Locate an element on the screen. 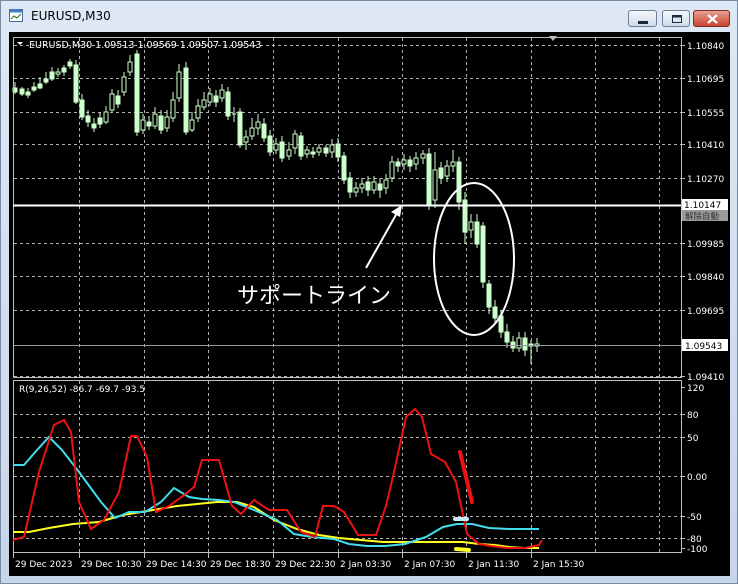 The image size is (738, 584). indicator-scale-label: -50 is located at coordinates (694, 518).